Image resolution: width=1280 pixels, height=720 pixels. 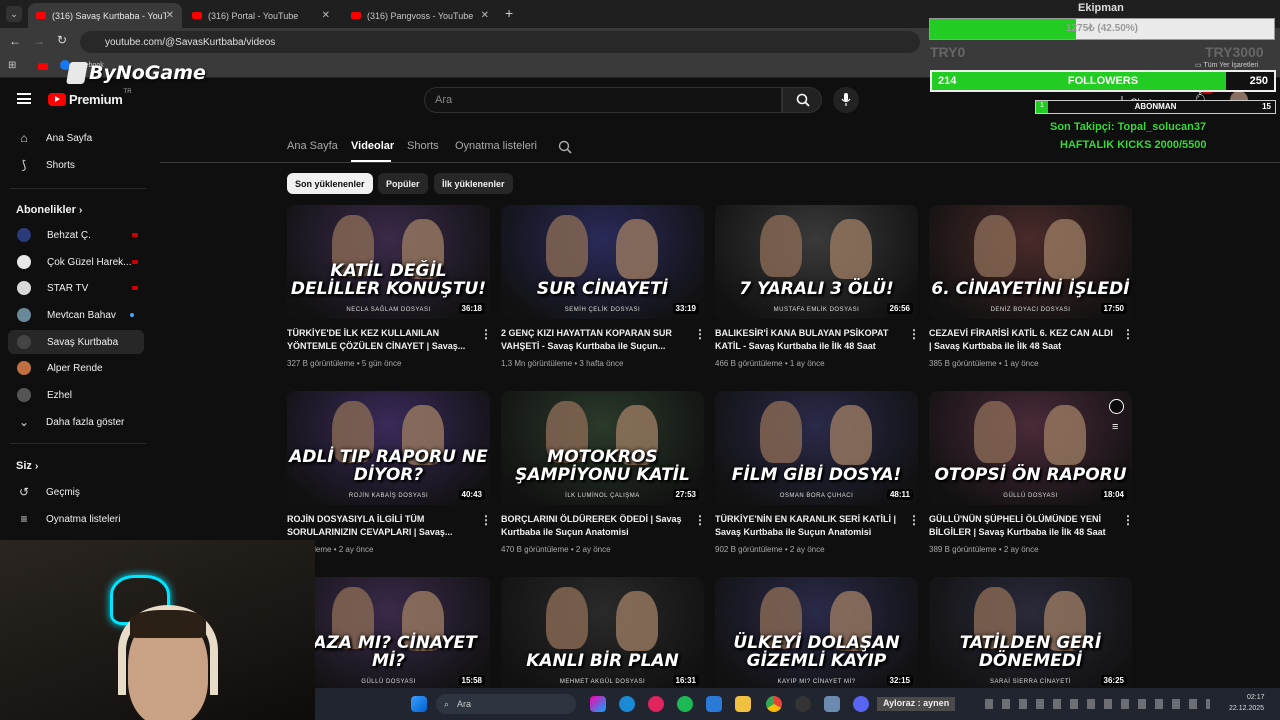 What do you see at coordinates (509, 13) in the screenshot?
I see `new-tab-icon: +` at bounding box center [509, 13].